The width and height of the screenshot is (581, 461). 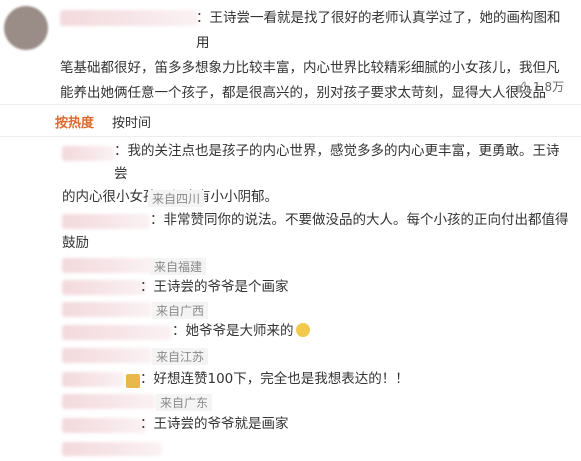 What do you see at coordinates (180, 310) in the screenshot?
I see `comment-3-location: 来自广西` at bounding box center [180, 310].